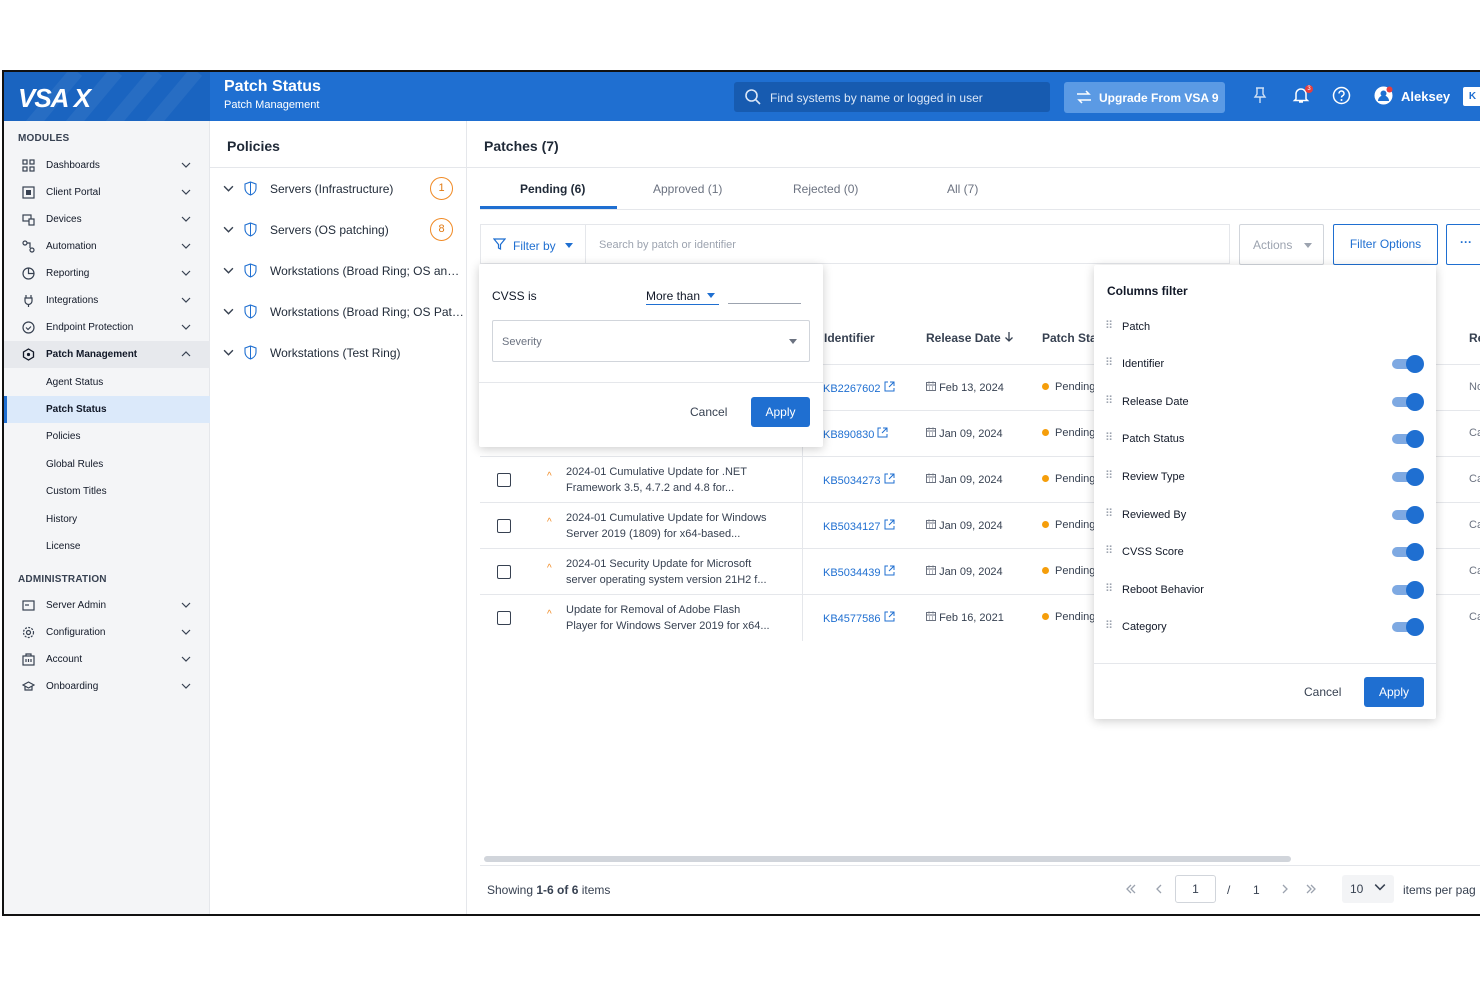  Describe the element at coordinates (533, 244) in the screenshot. I see `filter-by-button: Filter by` at that location.